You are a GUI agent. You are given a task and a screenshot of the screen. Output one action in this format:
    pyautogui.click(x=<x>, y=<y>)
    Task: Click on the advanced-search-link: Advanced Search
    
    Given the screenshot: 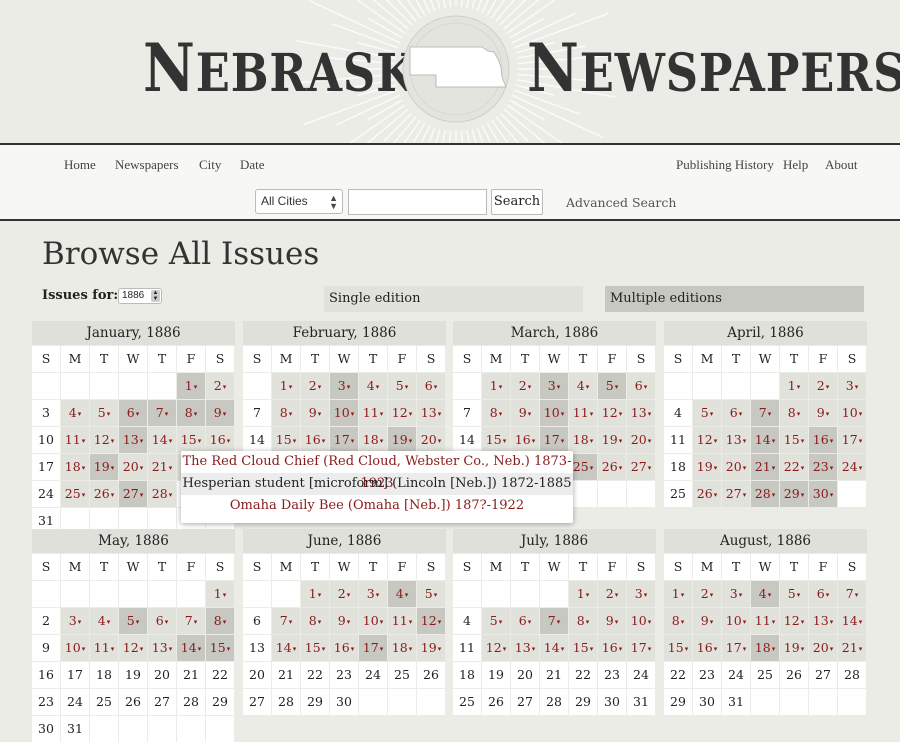 What is the action you would take?
    pyautogui.click(x=621, y=202)
    